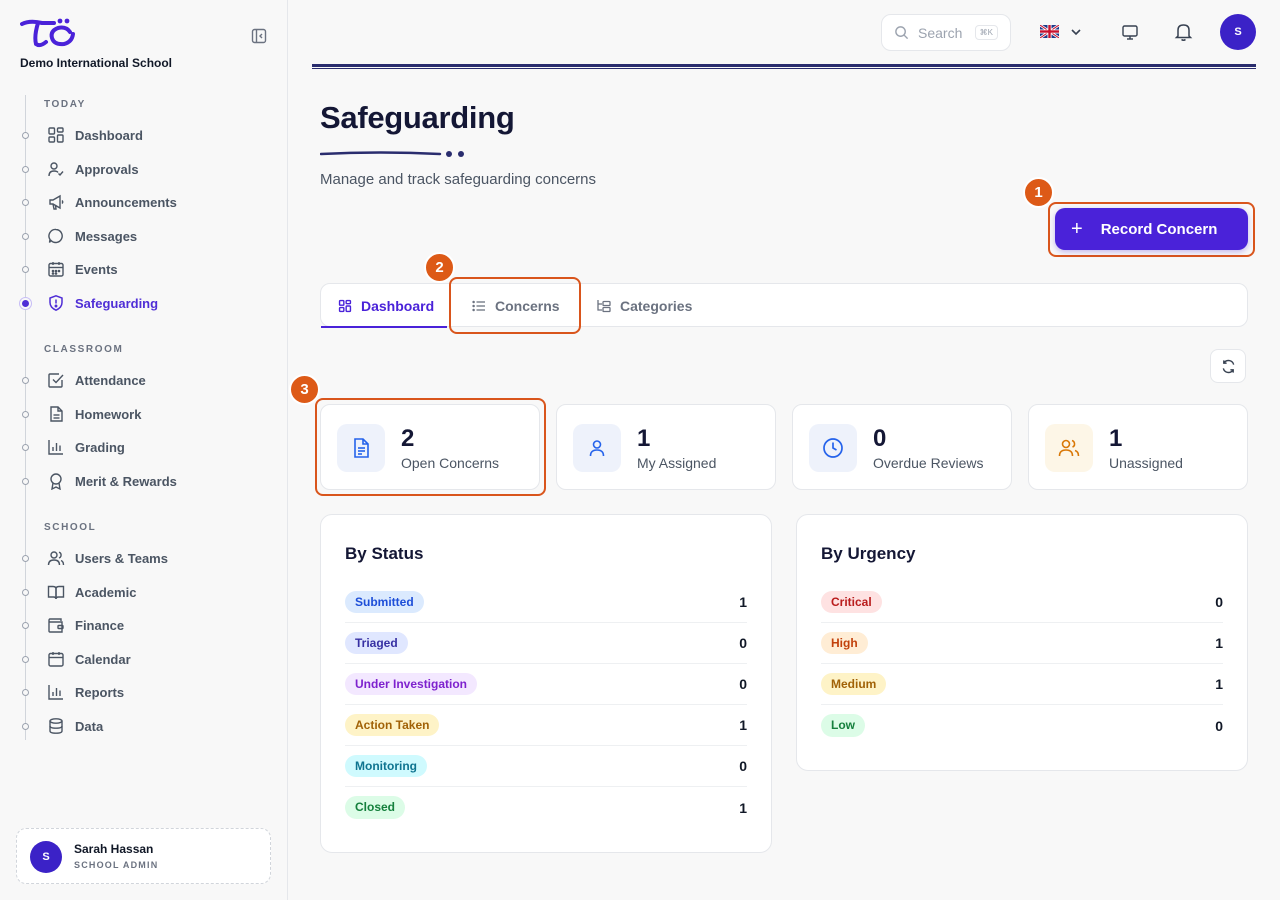 The height and width of the screenshot is (900, 1280). Describe the element at coordinates (516, 305) in the screenshot. I see `tab-concerns: Concerns` at that location.